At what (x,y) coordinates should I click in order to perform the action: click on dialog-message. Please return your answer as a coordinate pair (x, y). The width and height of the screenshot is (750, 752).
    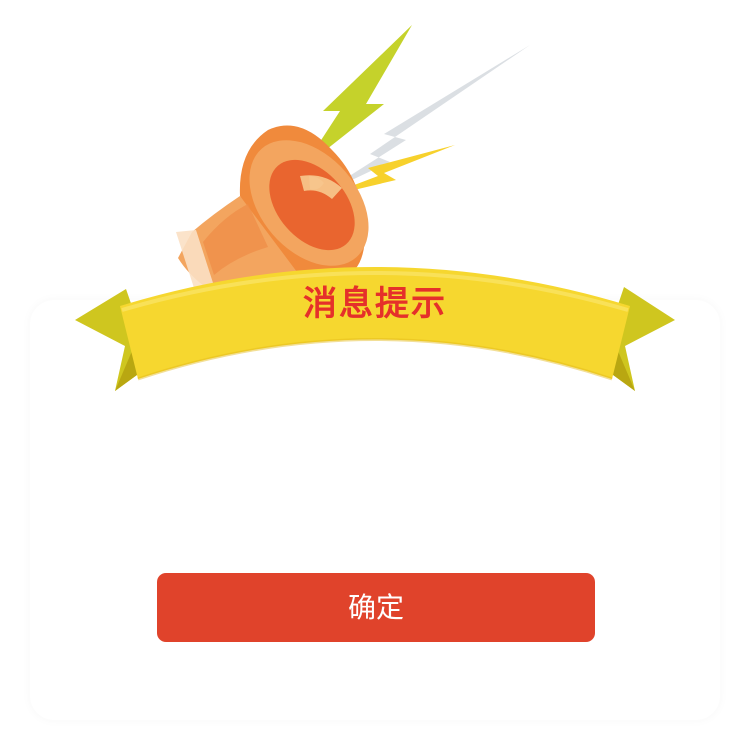
    Looking at the image, I should click on (375, 480).